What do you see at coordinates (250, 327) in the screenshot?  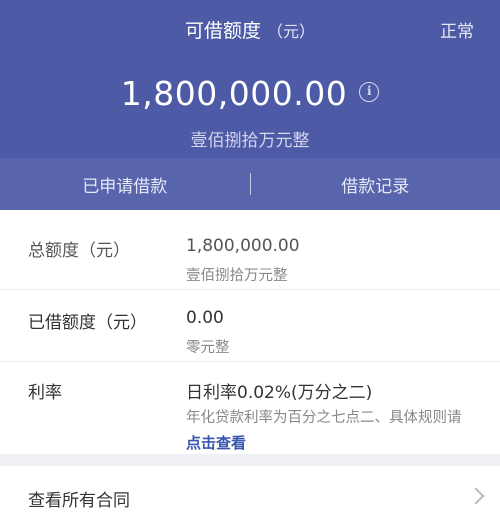 I see `borrowed-quota-row: 已借额度（元） 0.00 零元整` at bounding box center [250, 327].